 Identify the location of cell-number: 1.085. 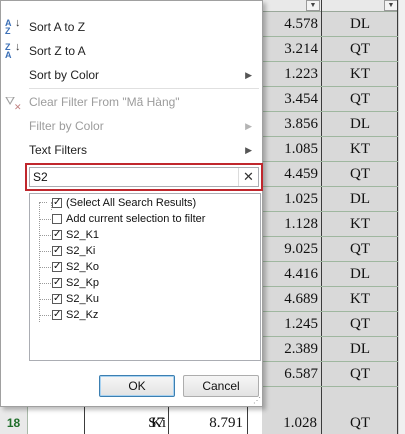
(290, 149).